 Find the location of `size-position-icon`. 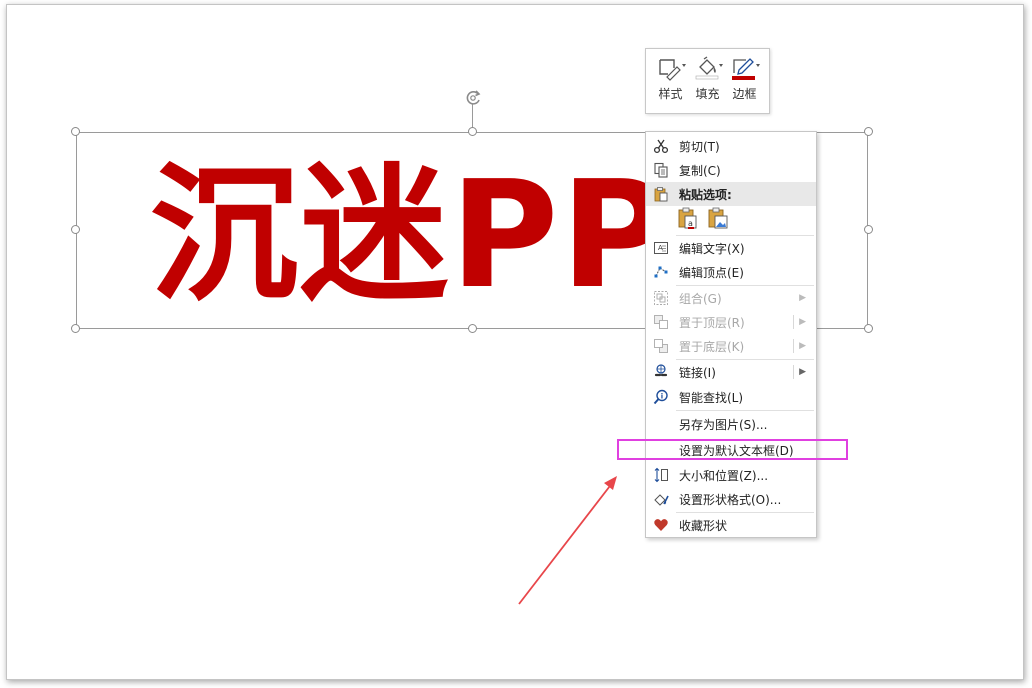

size-position-icon is located at coordinates (661, 475).